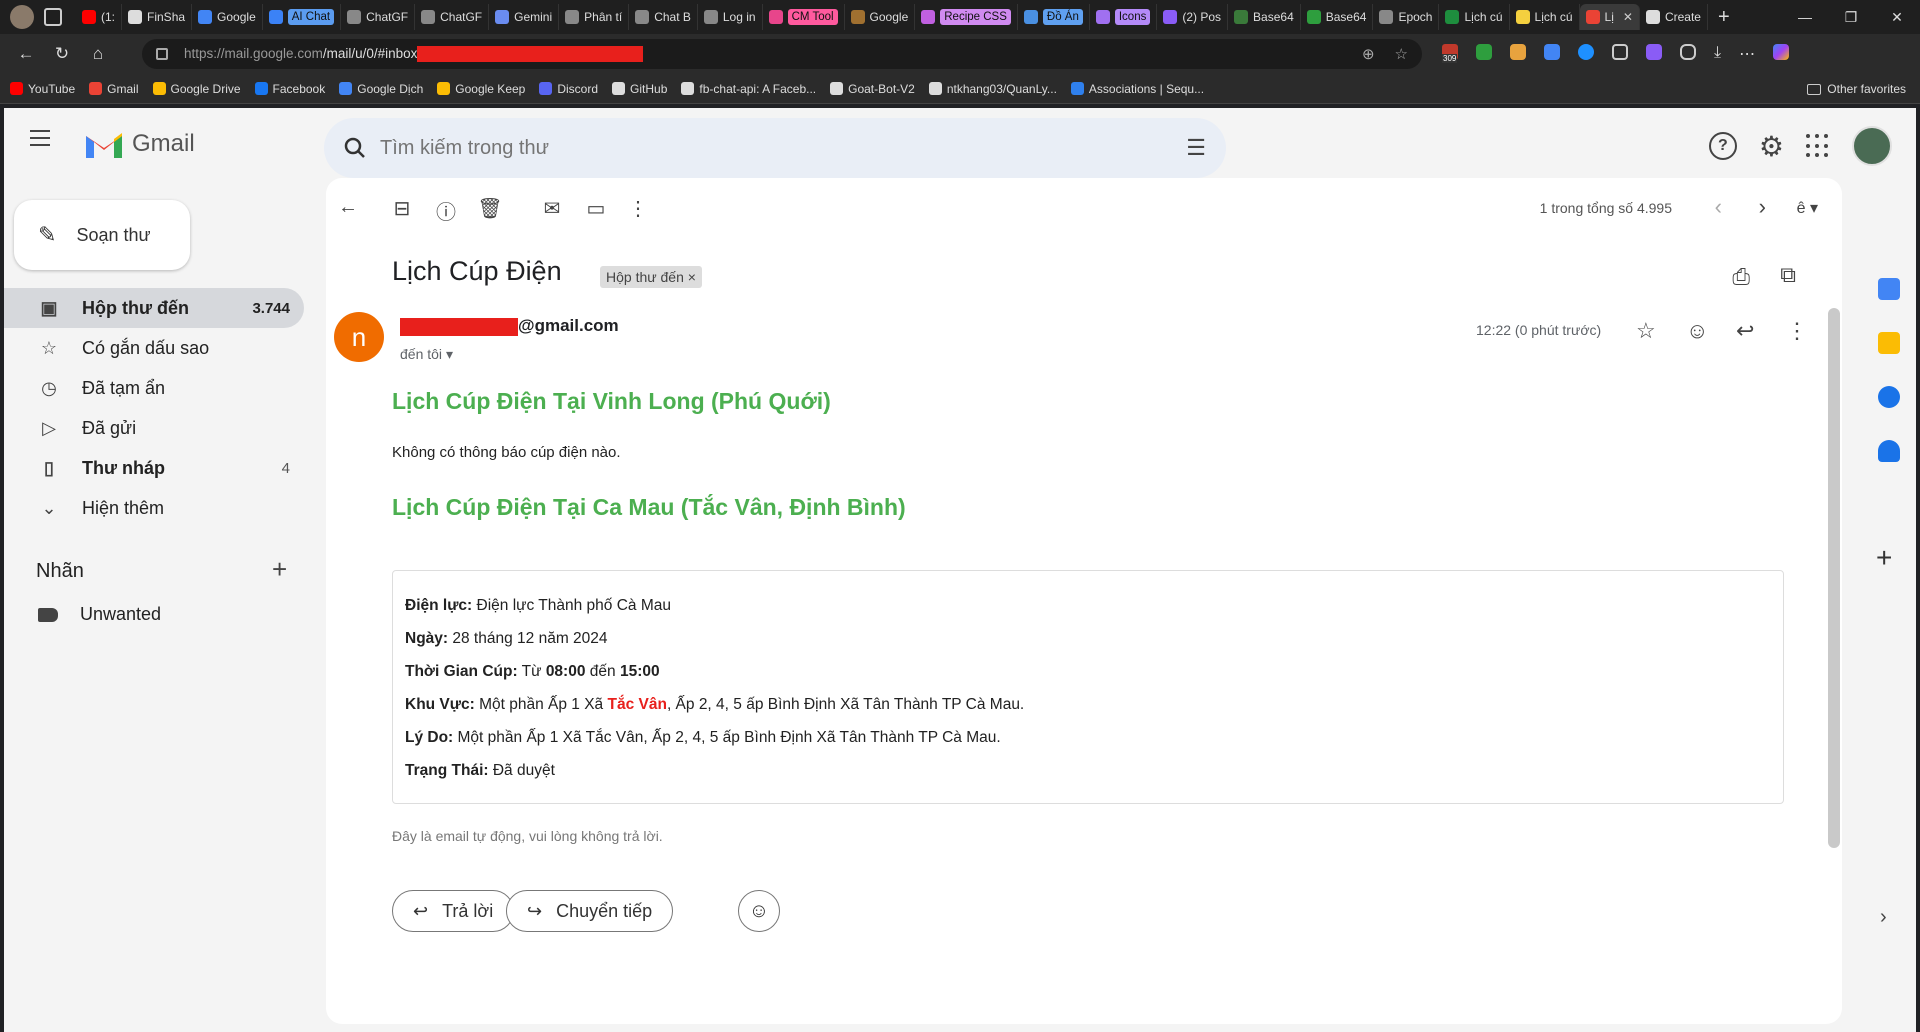 The image size is (1920, 1032). Describe the element at coordinates (524, 17) in the screenshot. I see `browser-tab: Gemini` at that location.